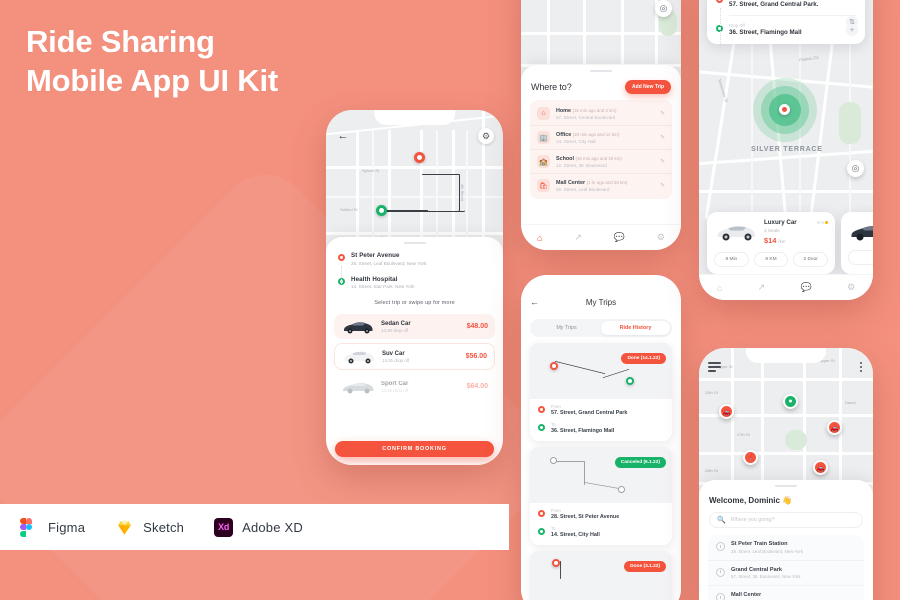 The height and width of the screenshot is (600, 900). Describe the element at coordinates (583, 431) in the screenshot. I see `to-value: 36. Street, Flamingo Mall` at that location.